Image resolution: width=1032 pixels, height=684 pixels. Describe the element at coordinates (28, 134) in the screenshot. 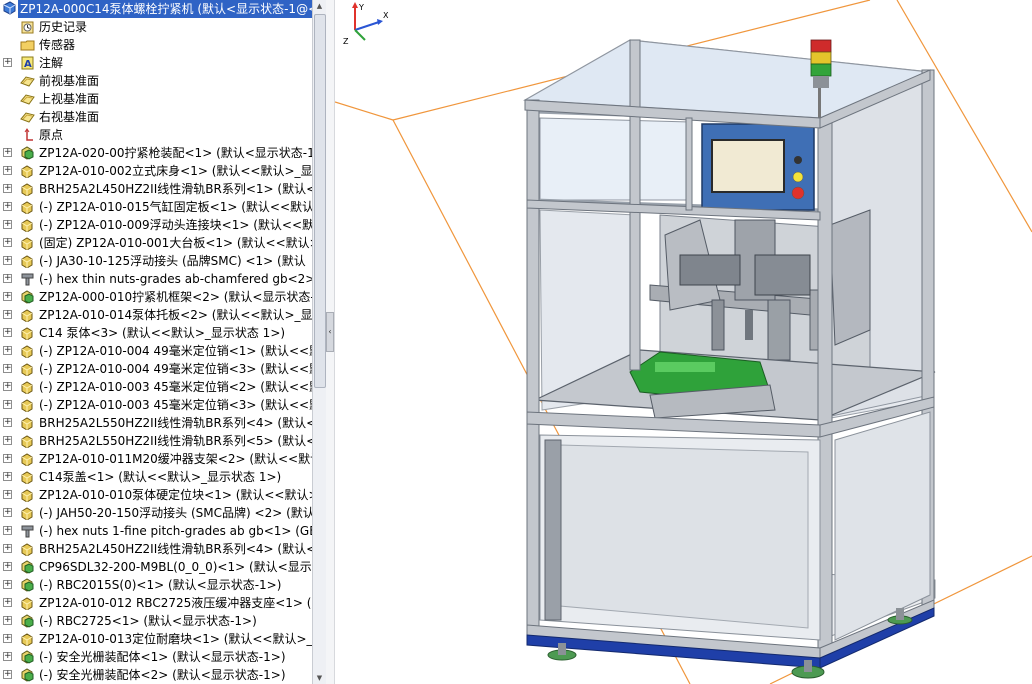

I see `origin-icon` at that location.